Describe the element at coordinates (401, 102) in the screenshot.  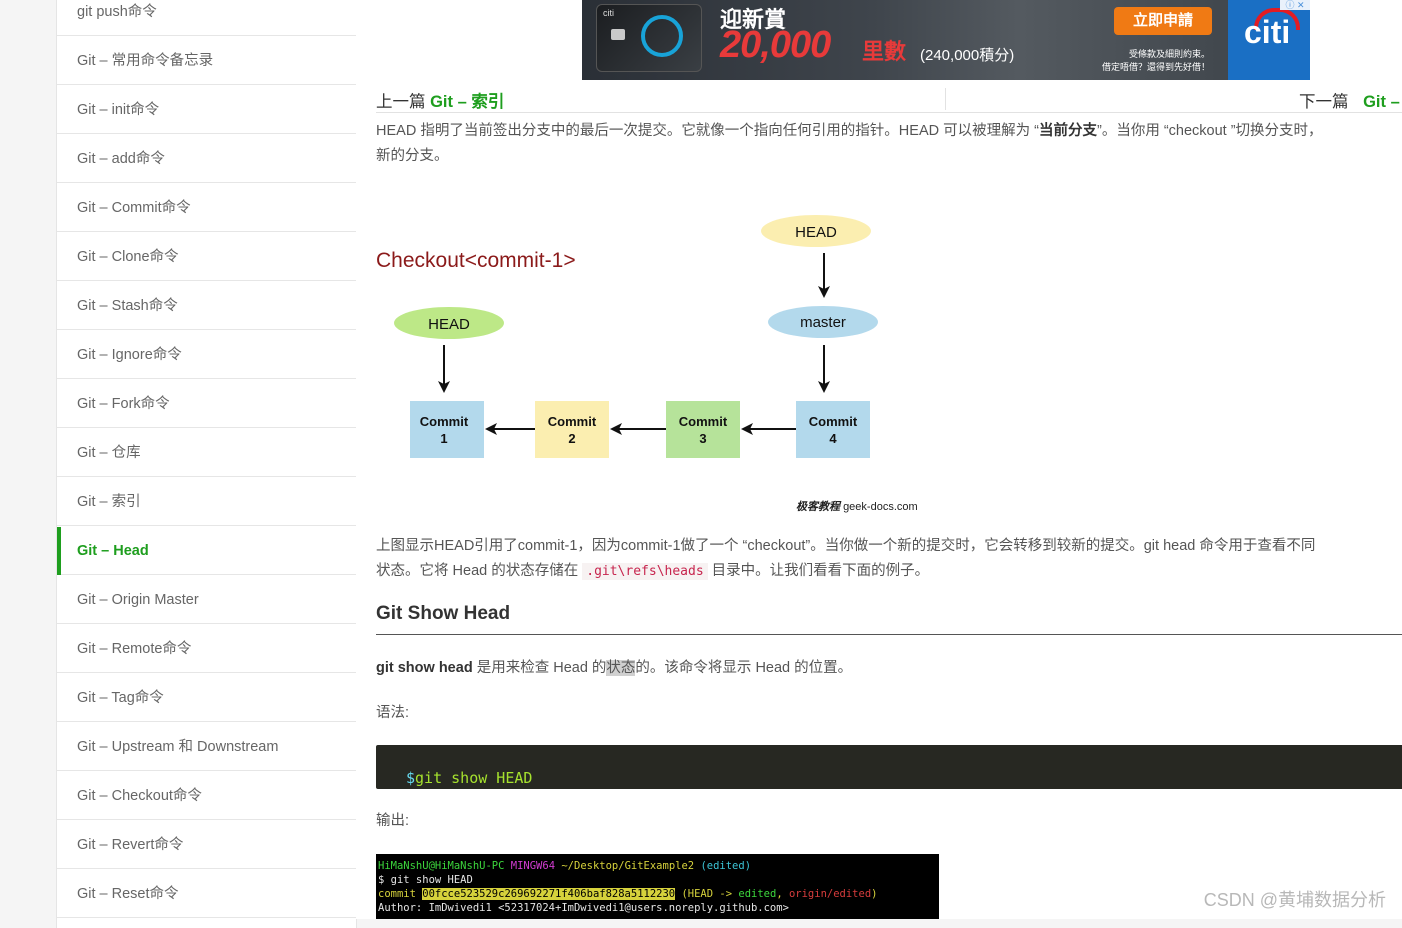
I see `prev-prefix: 上一篇` at that location.